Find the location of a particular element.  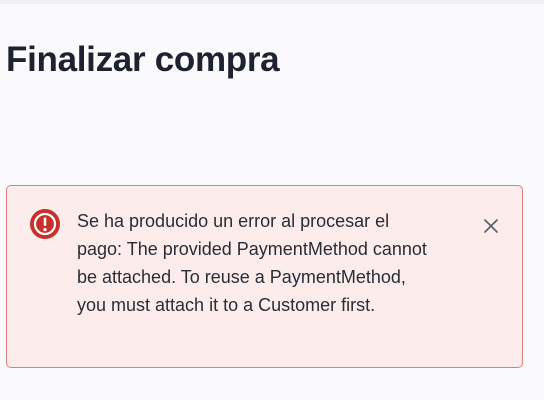

close-icon is located at coordinates (491, 226).